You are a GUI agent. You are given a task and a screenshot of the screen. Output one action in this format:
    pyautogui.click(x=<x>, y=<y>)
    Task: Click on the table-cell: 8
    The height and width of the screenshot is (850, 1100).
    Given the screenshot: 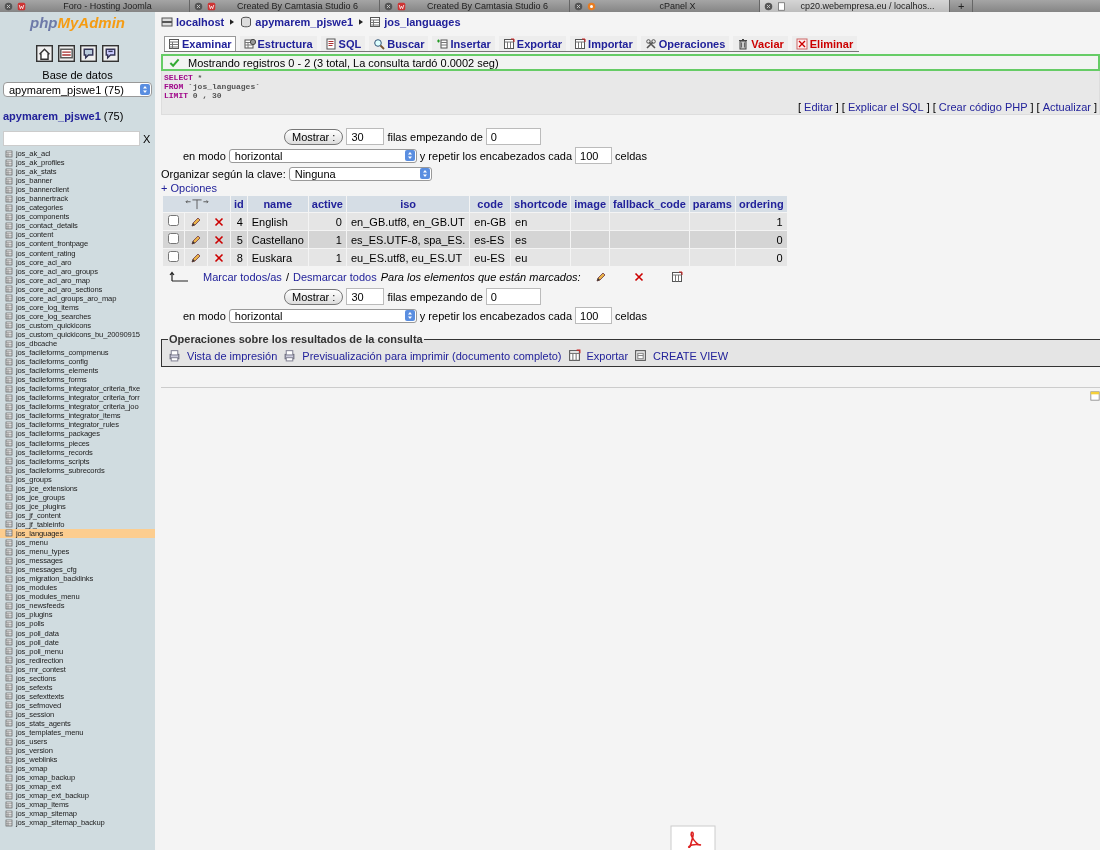 What is the action you would take?
    pyautogui.click(x=239, y=257)
    